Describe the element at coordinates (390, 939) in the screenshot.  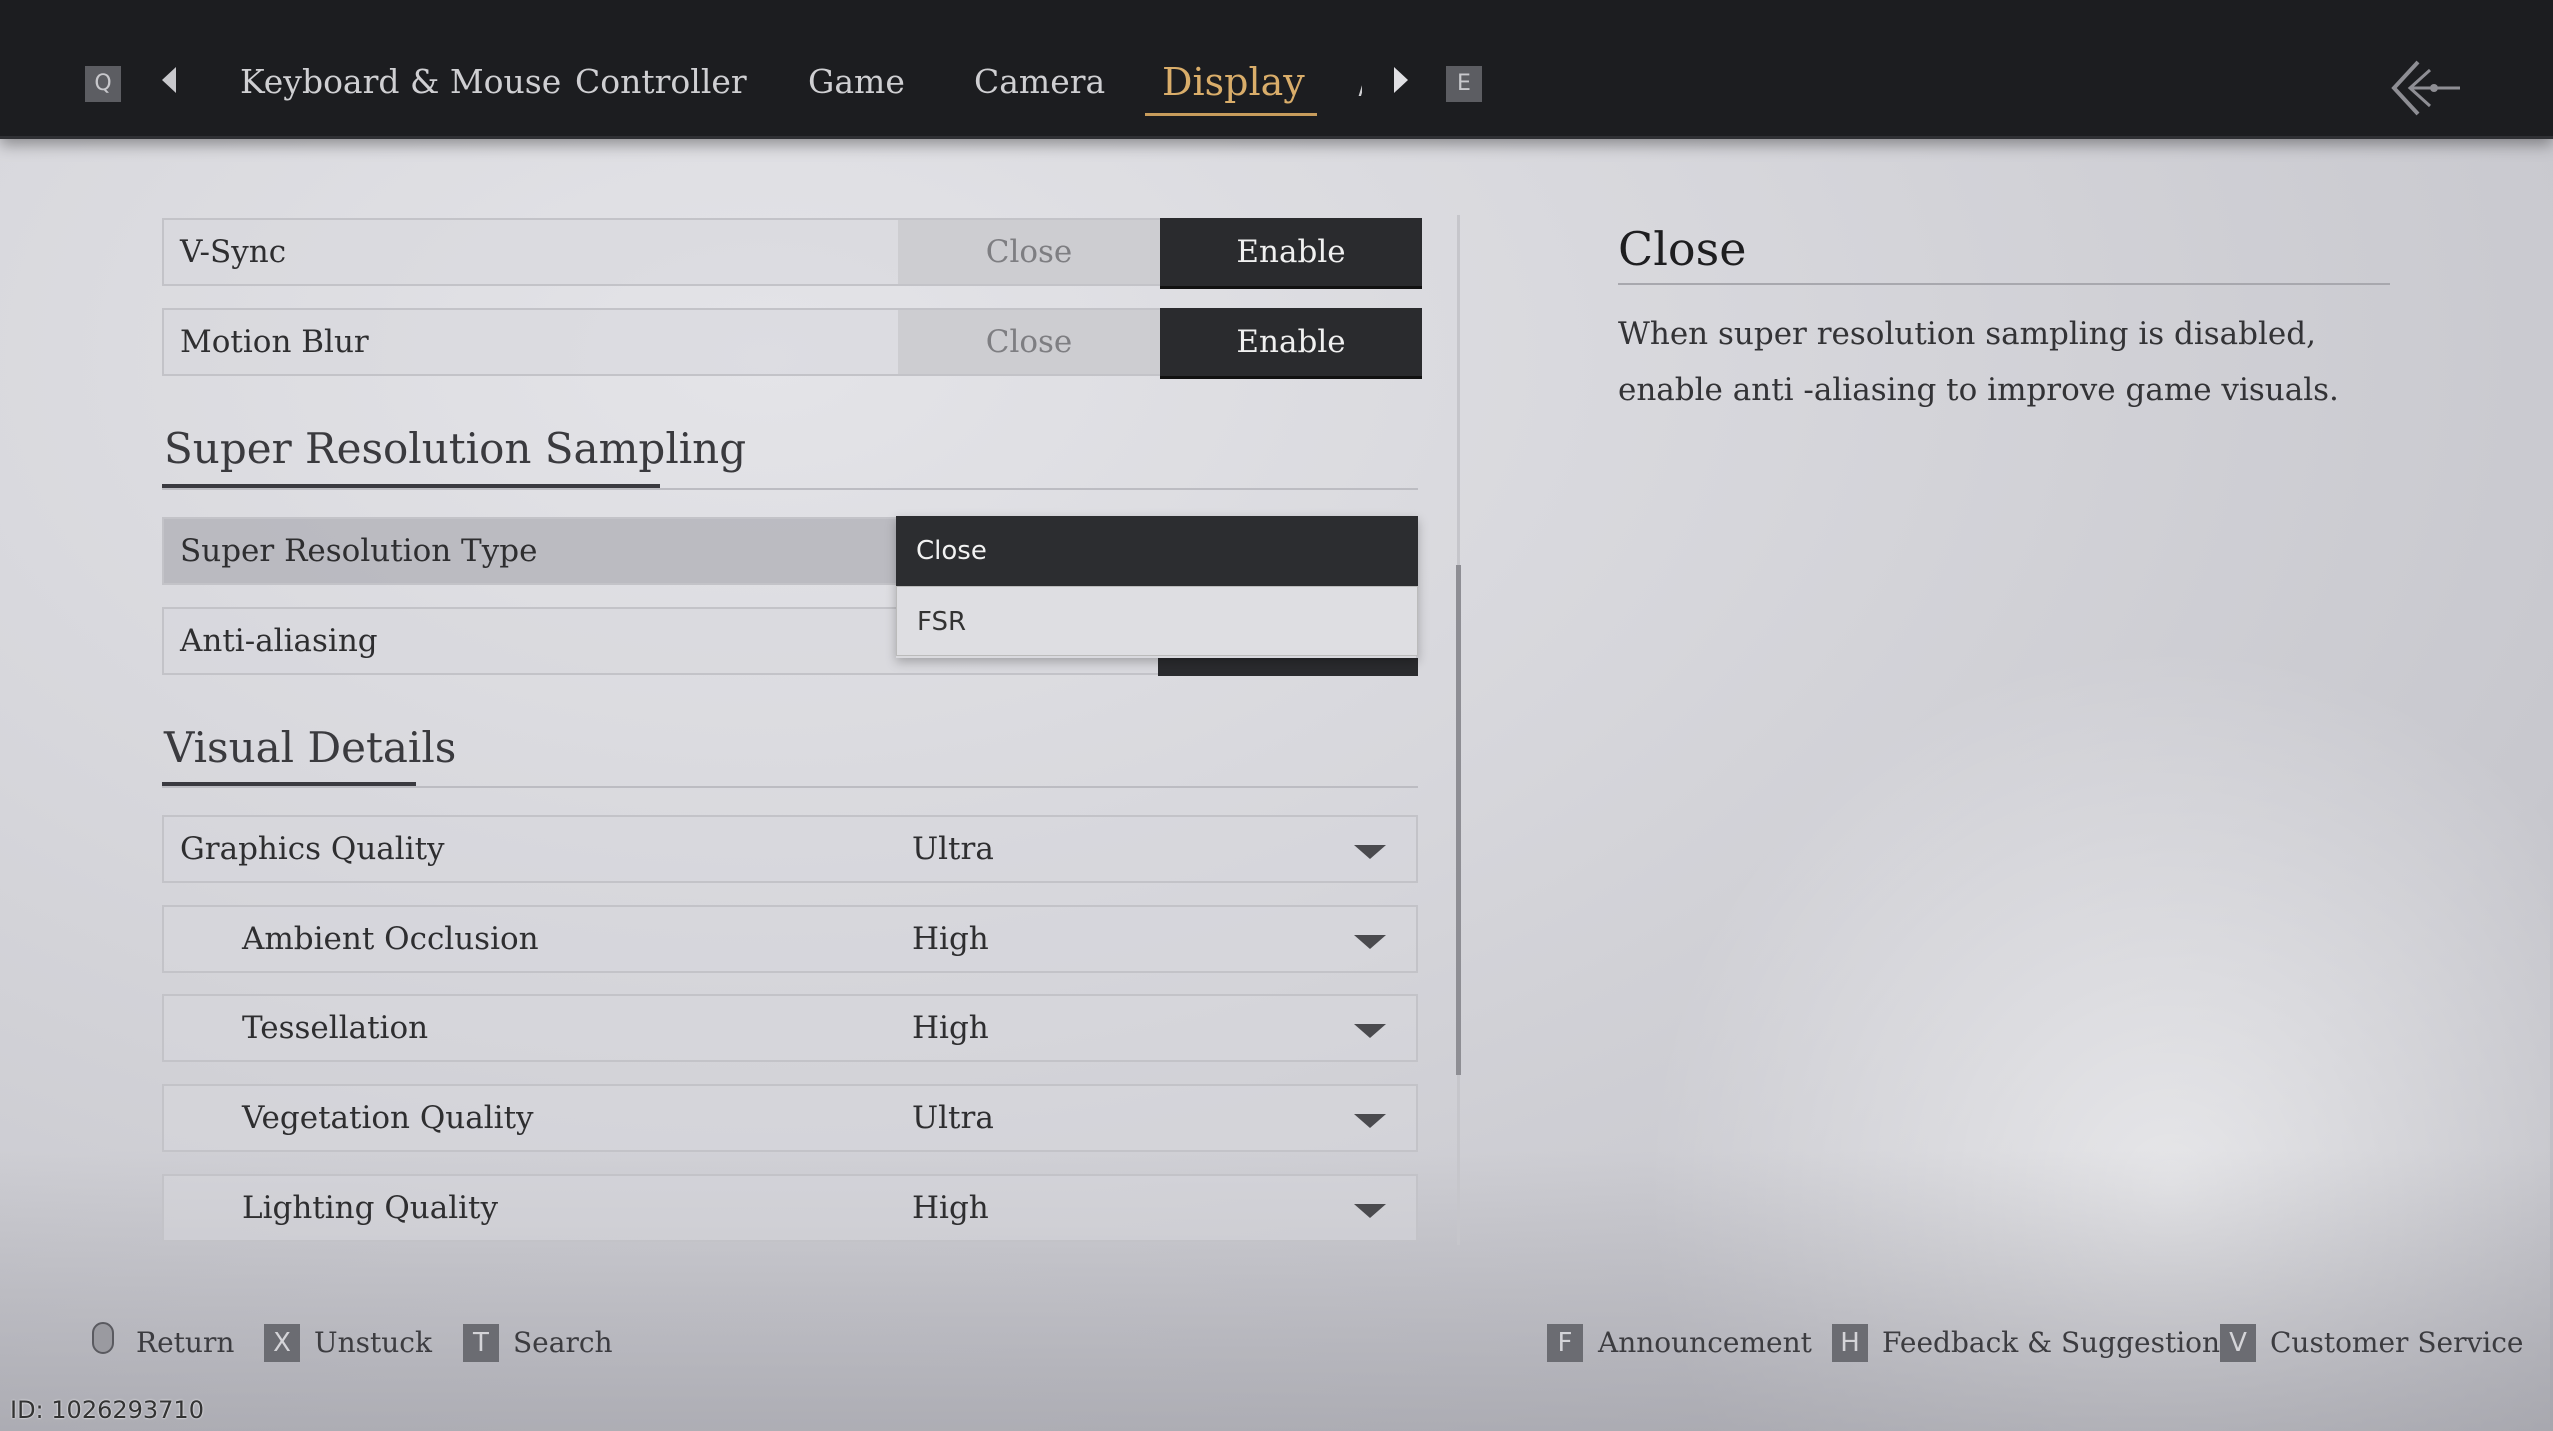
I see `ambient-occlusion-label: Ambient Occlusion` at that location.